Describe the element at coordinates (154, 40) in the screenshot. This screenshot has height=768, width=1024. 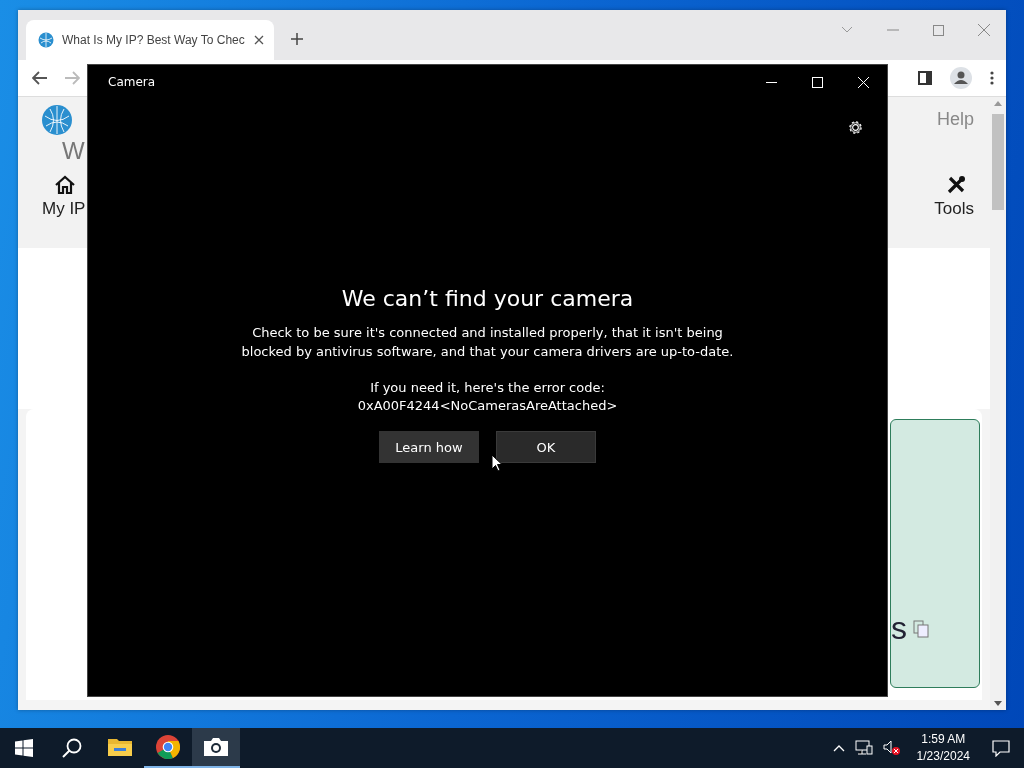
I see `tab-title: What Is My IP? Best Way To Chec` at that location.